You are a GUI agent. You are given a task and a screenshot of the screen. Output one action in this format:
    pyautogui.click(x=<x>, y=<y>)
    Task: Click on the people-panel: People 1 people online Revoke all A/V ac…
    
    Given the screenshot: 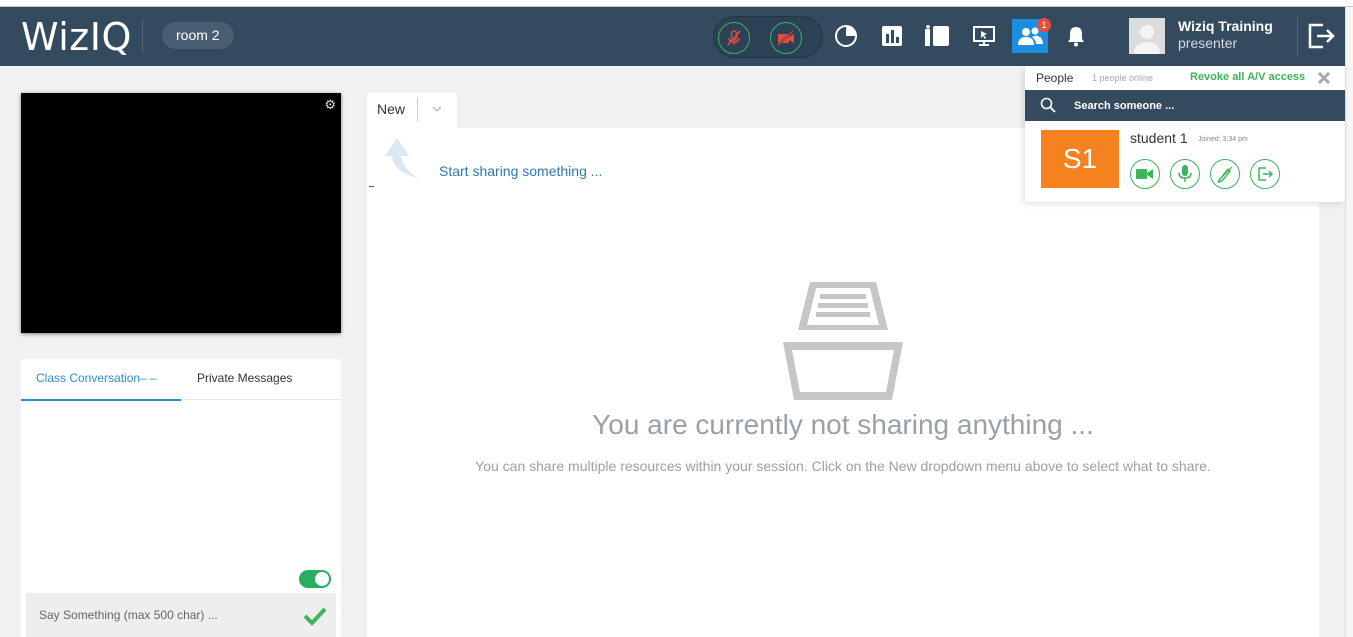 What is the action you would take?
    pyautogui.click(x=1185, y=134)
    